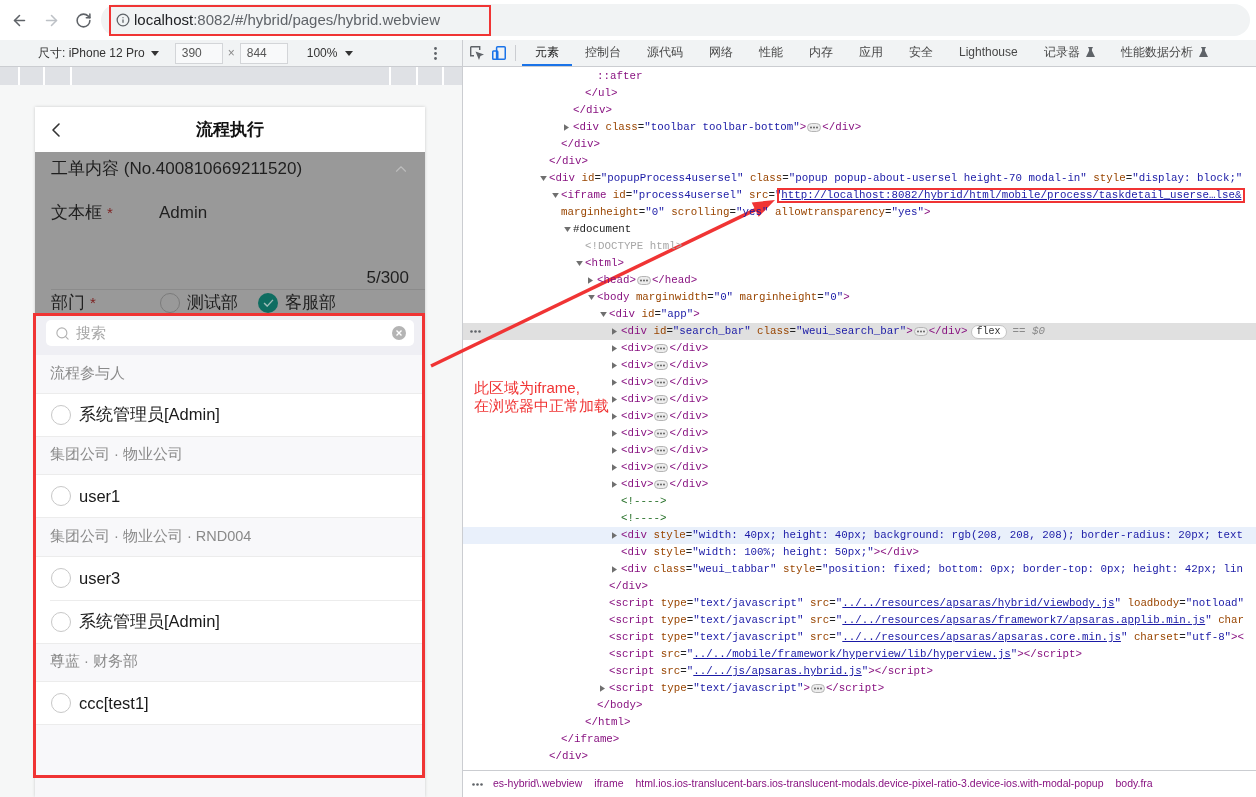 The height and width of the screenshot is (797, 1256). I want to click on flex-badge: flex, so click(988, 331).